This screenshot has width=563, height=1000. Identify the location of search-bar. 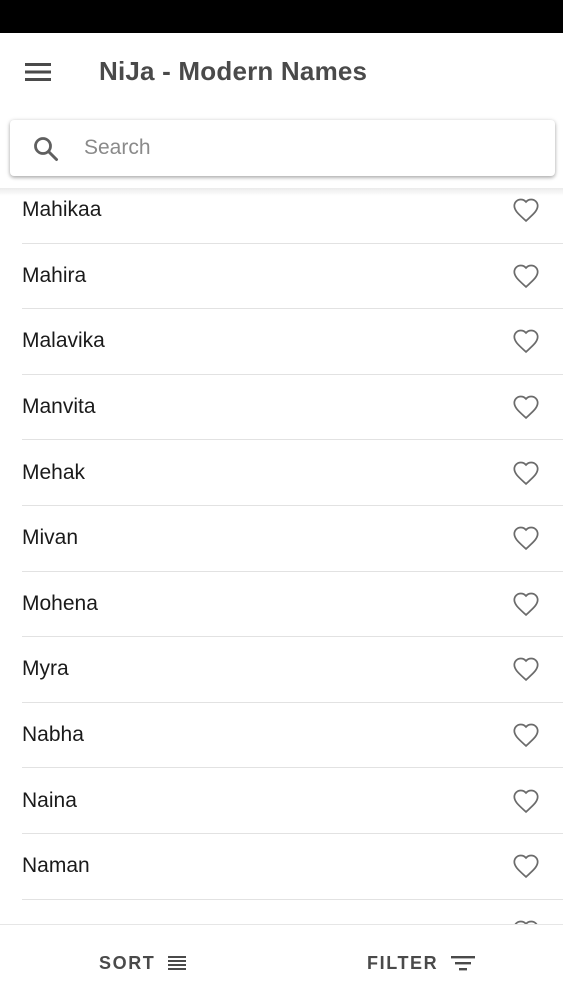
(282, 148).